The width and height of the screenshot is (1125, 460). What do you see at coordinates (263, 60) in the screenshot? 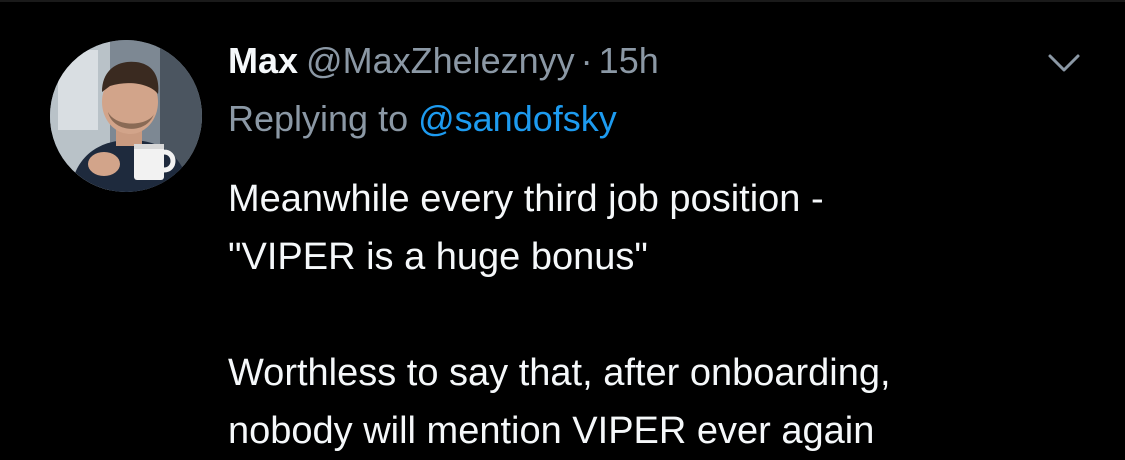
I see `author-display-name: Max` at bounding box center [263, 60].